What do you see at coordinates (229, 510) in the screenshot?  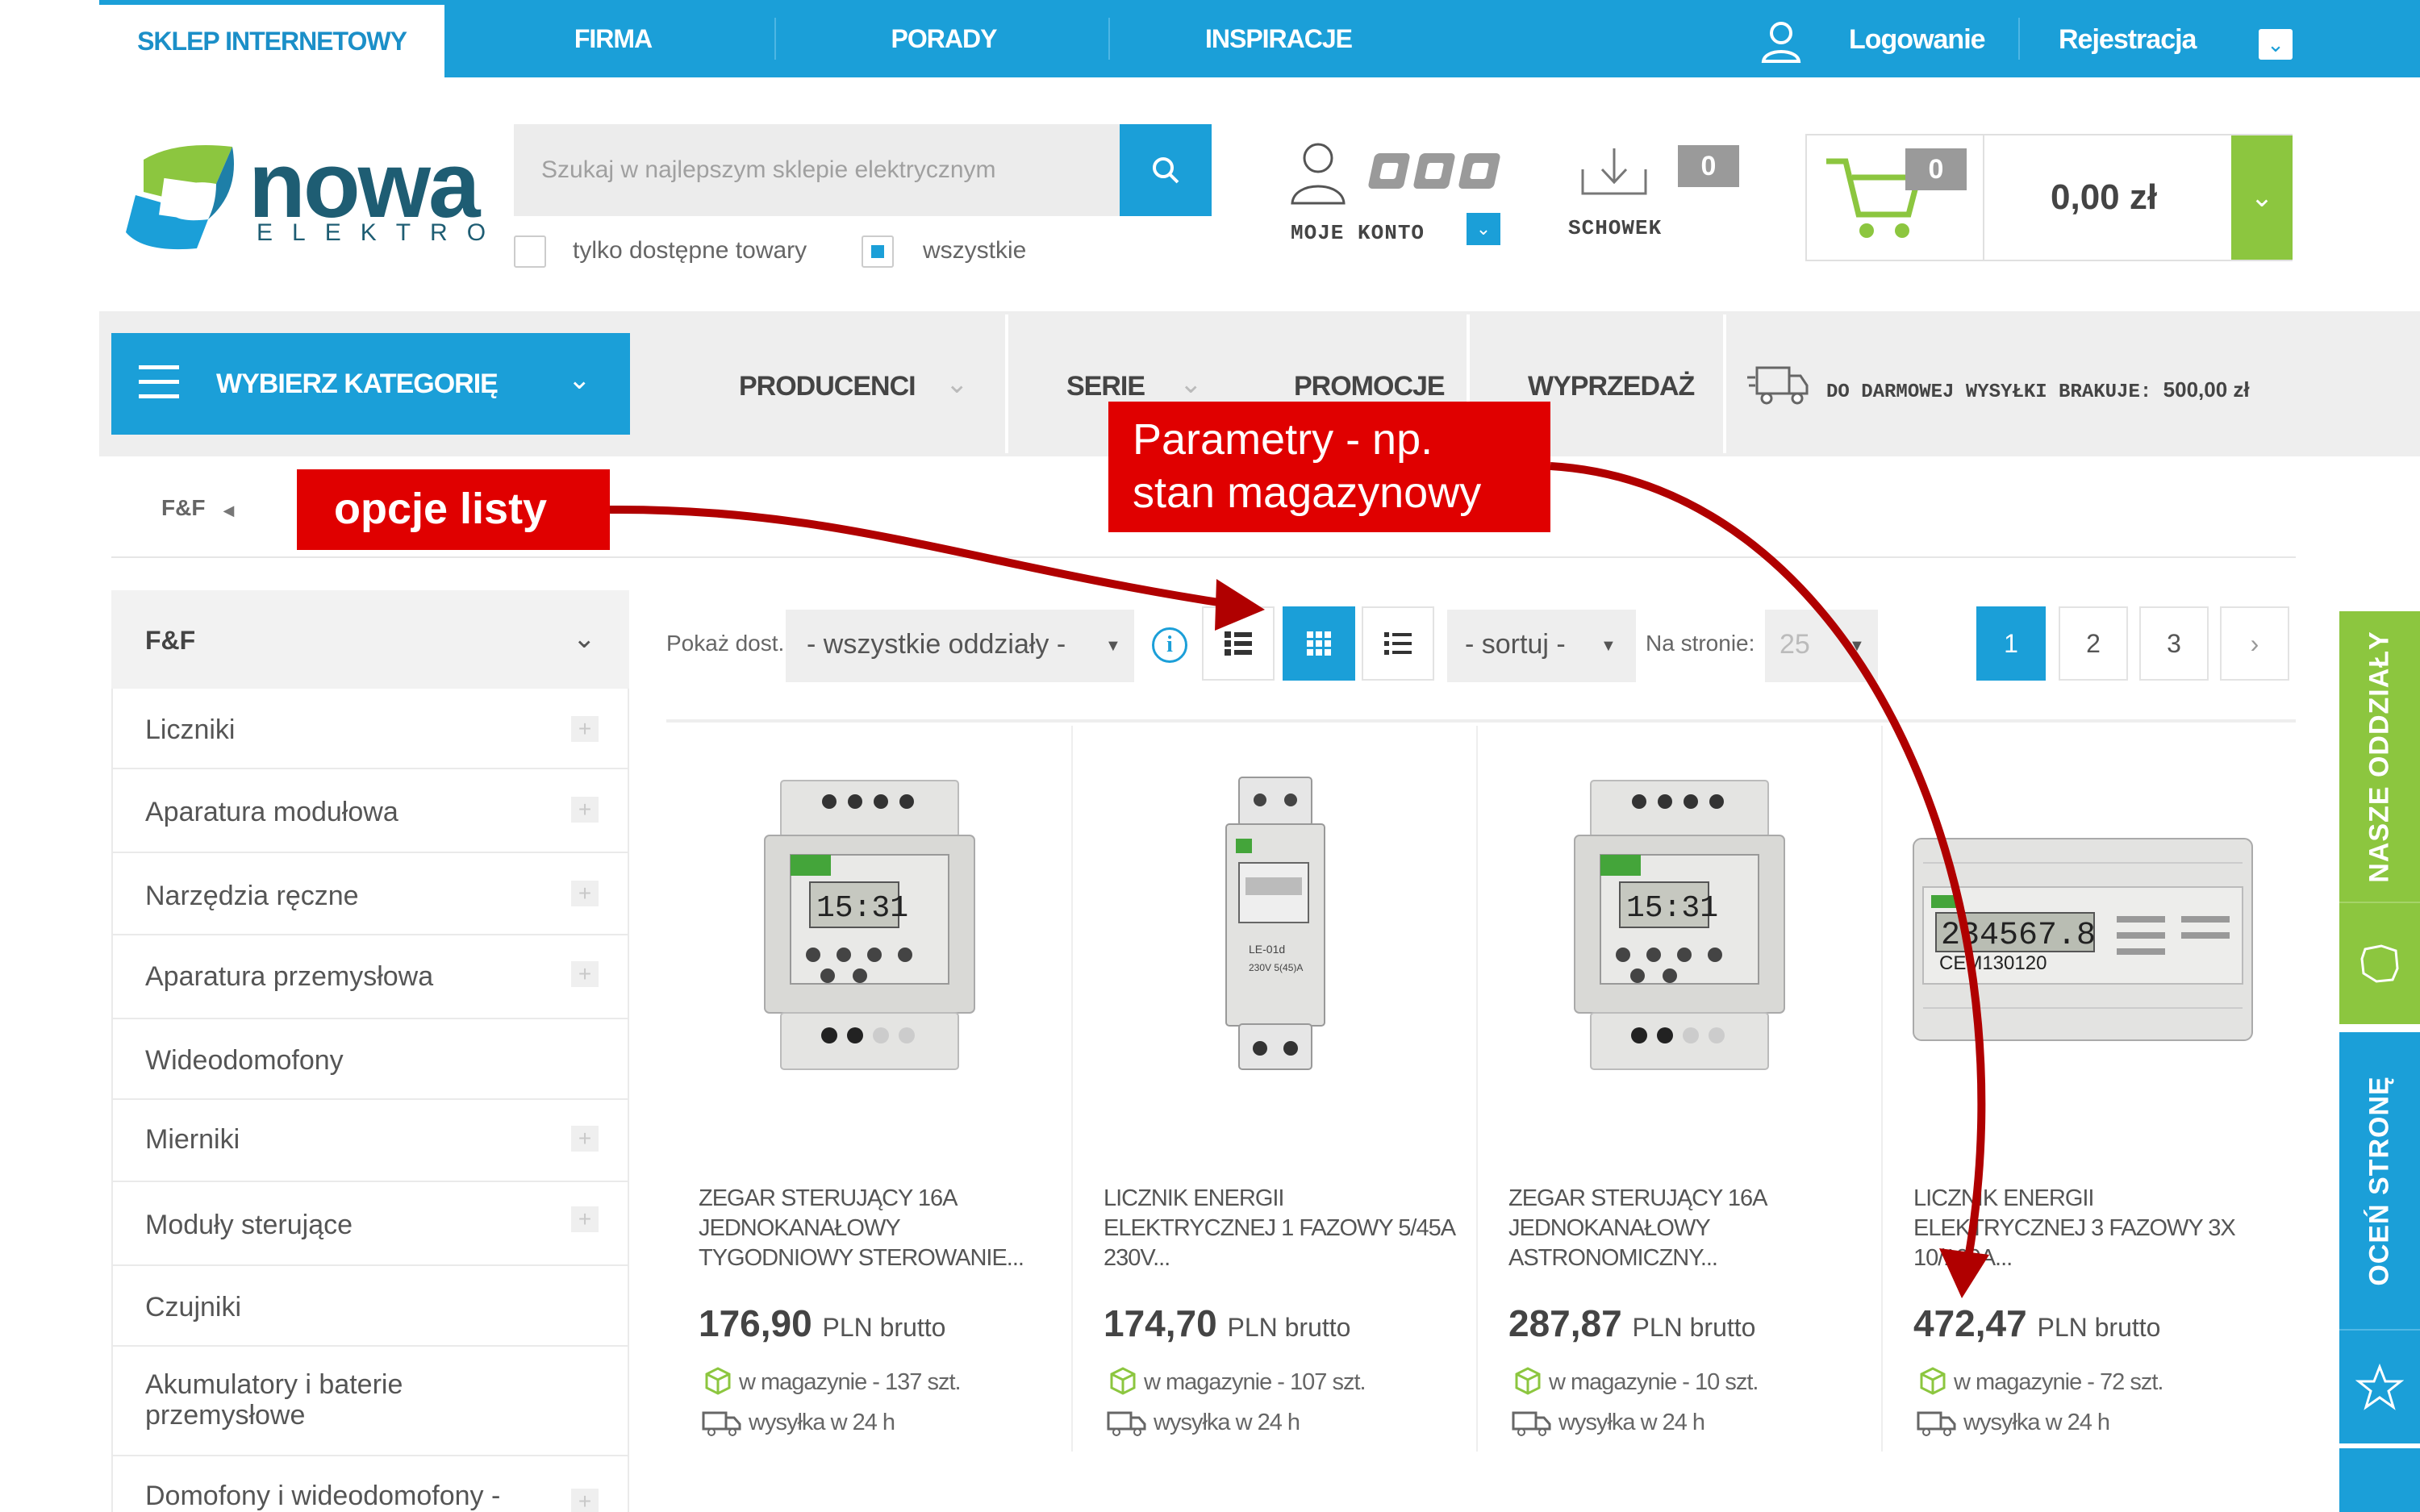 I see `caret-icon: ◀` at bounding box center [229, 510].